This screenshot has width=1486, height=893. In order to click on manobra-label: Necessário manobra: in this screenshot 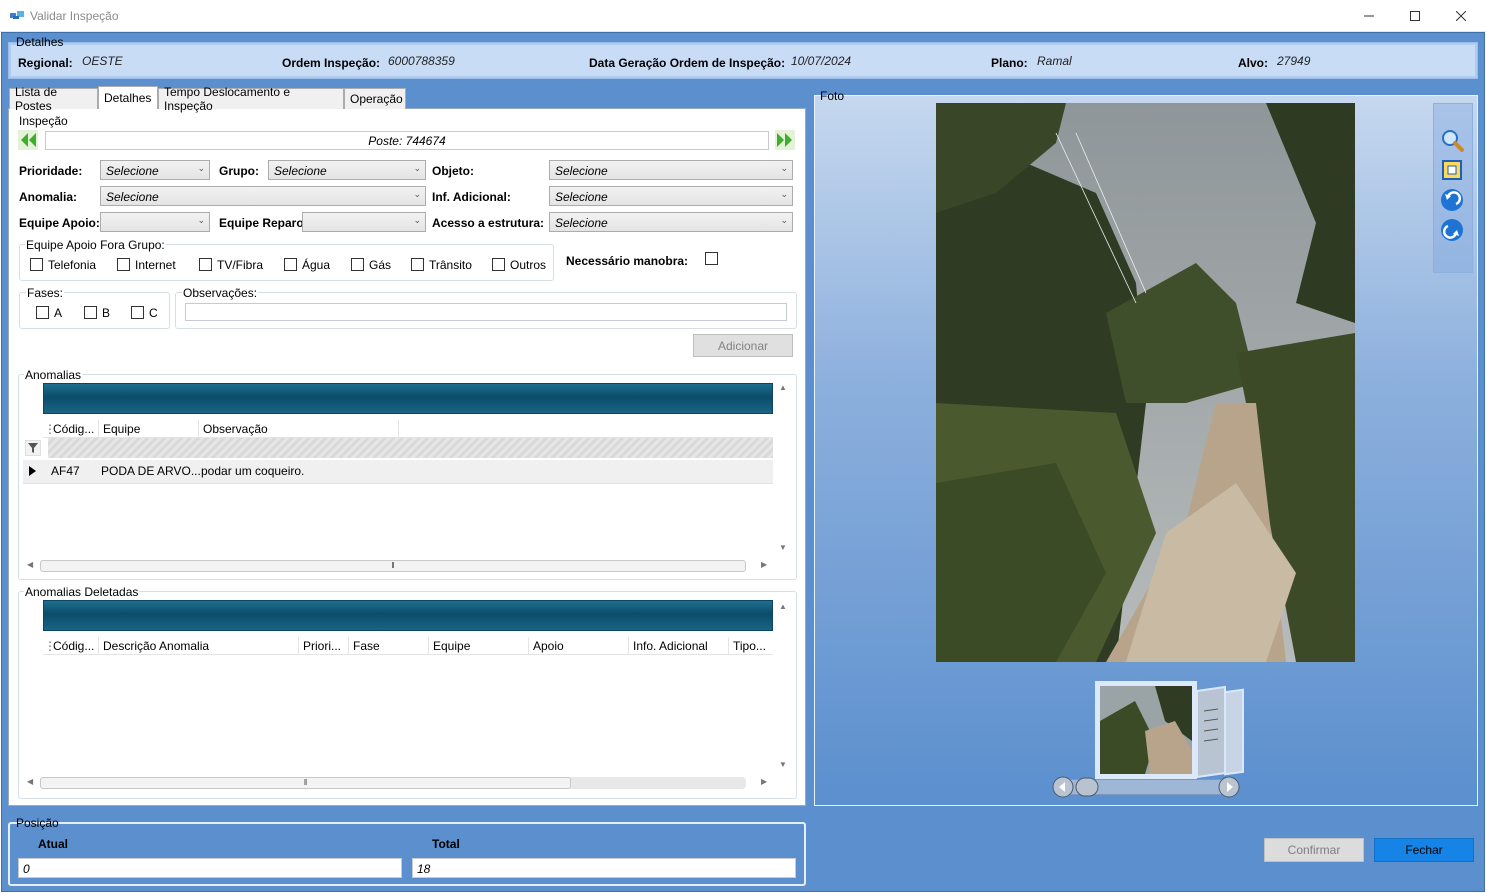, I will do `click(627, 261)`.